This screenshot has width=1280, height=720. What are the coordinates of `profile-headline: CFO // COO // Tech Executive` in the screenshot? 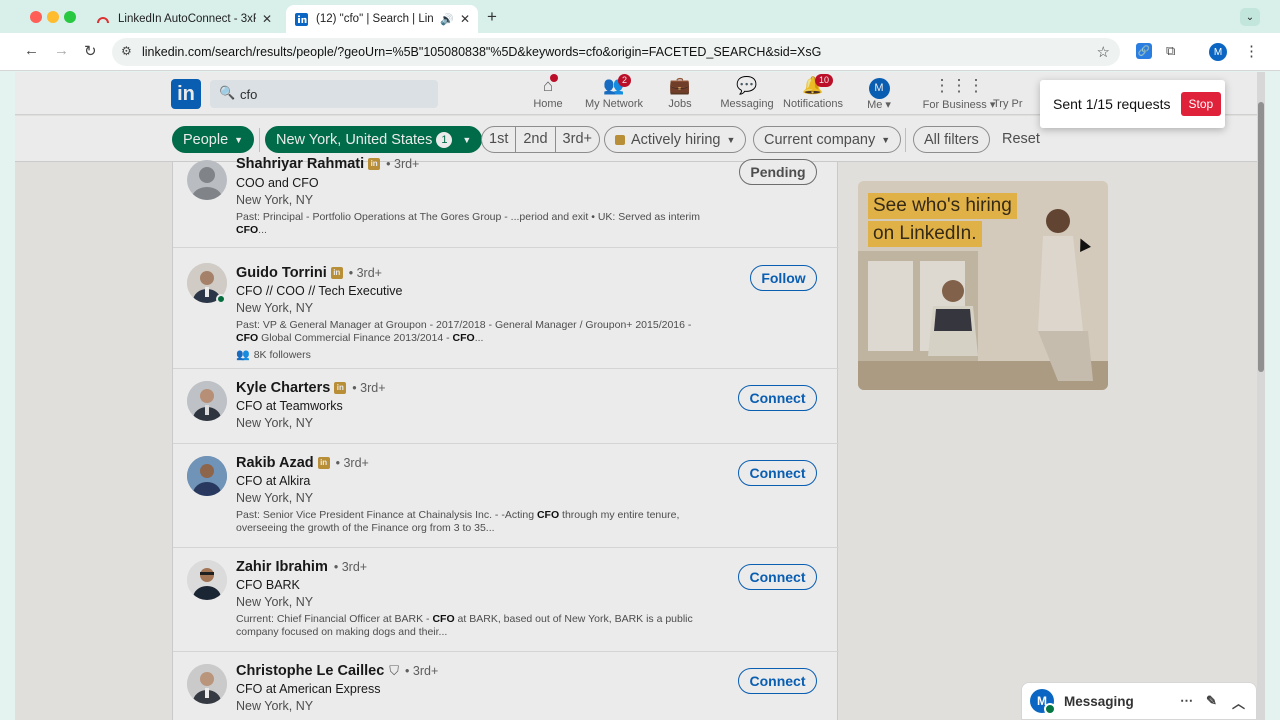 It's located at (319, 291).